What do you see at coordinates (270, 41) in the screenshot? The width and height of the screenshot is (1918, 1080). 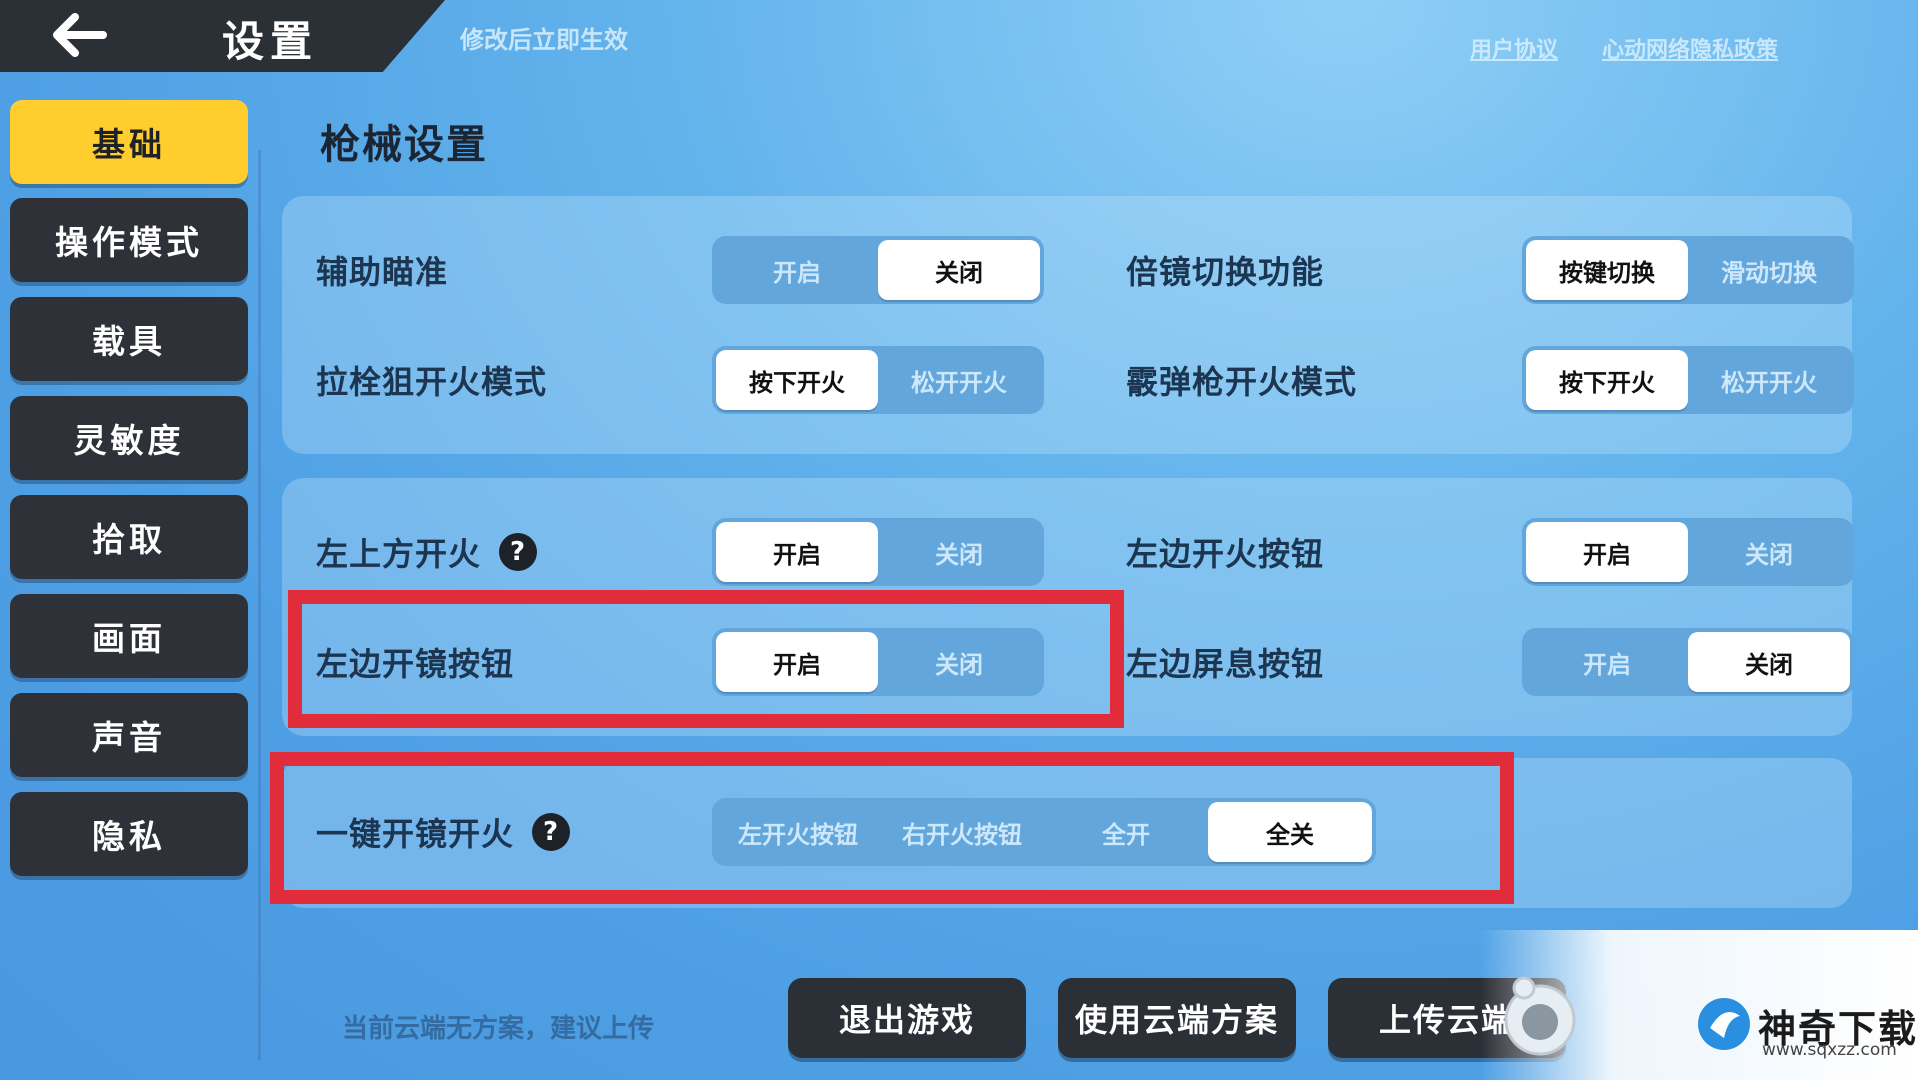 I see `page-title: 设置` at bounding box center [270, 41].